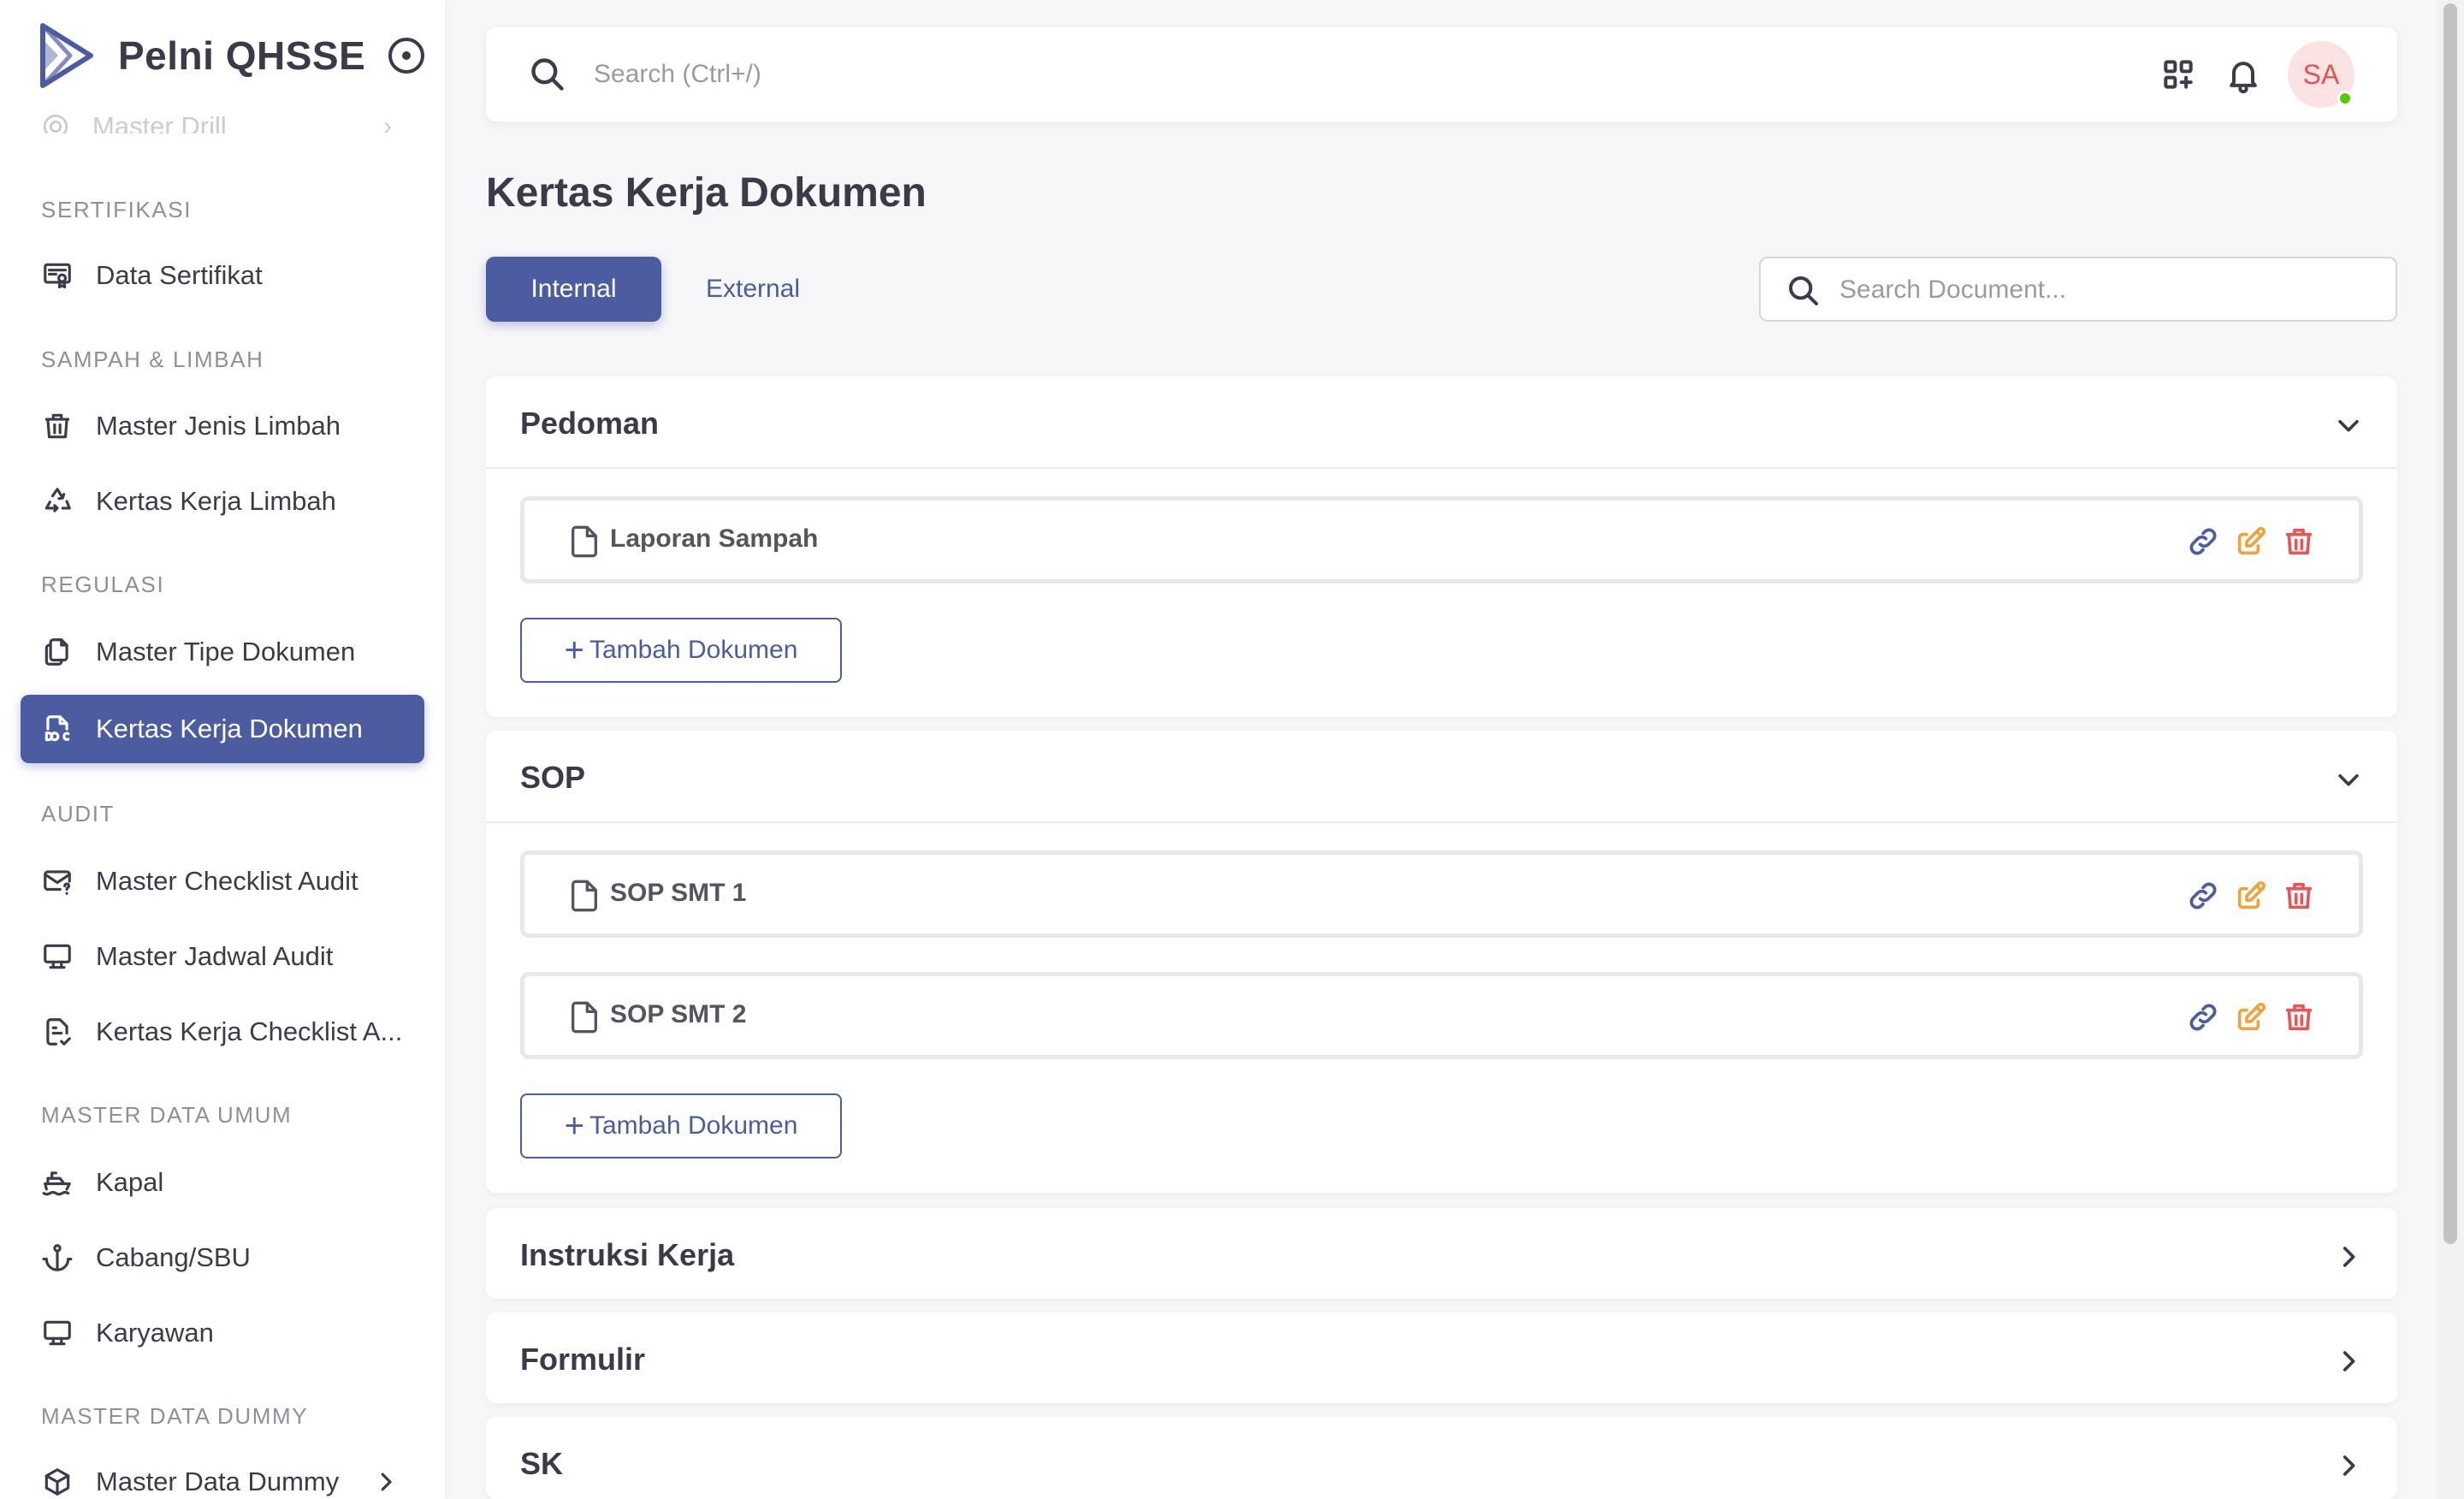 Image resolution: width=2464 pixels, height=1499 pixels. I want to click on category-card-instruksi-kerja: Instruksi Kerja, so click(1441, 1253).